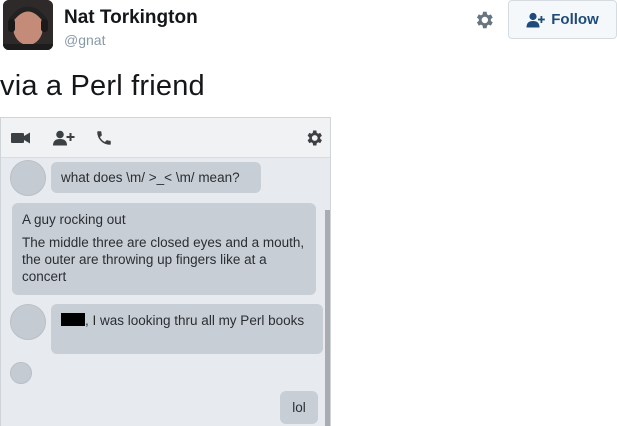 The height and width of the screenshot is (426, 617). What do you see at coordinates (327, 318) in the screenshot?
I see `chat-scrollbar` at bounding box center [327, 318].